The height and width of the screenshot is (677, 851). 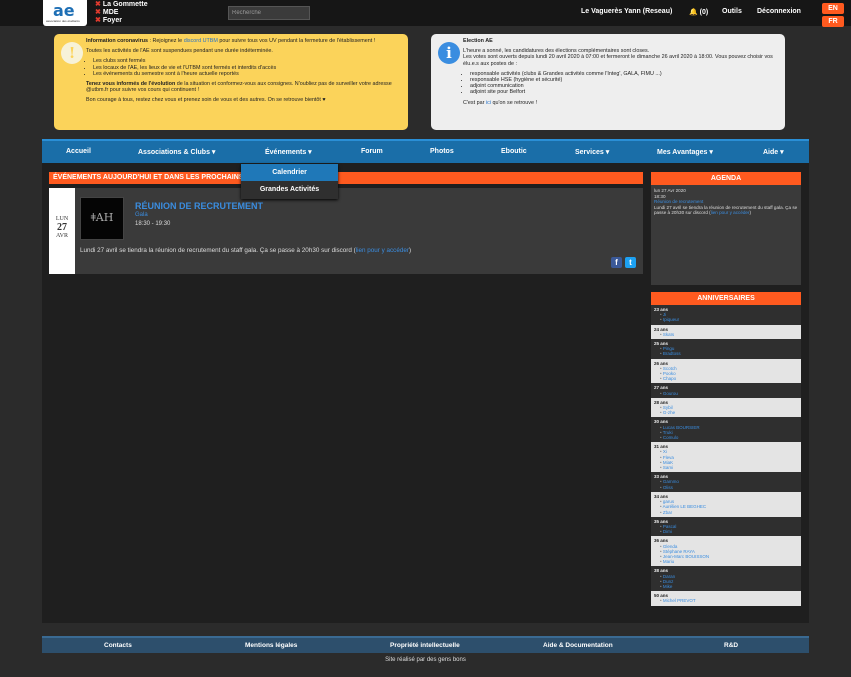 What do you see at coordinates (201, 41) in the screenshot?
I see `discord-link: discord UTBM` at bounding box center [201, 41].